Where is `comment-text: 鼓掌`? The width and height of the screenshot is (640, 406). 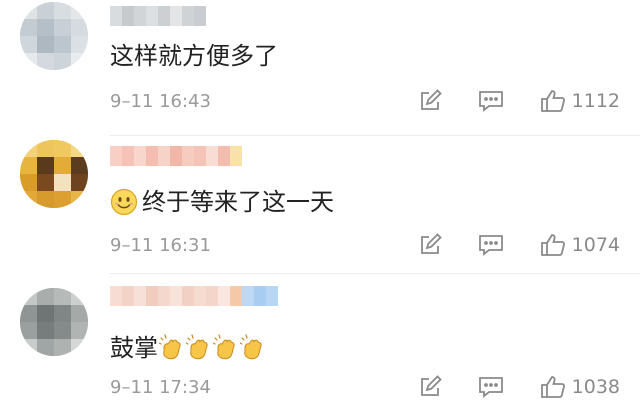
comment-text: 鼓掌 is located at coordinates (188, 348).